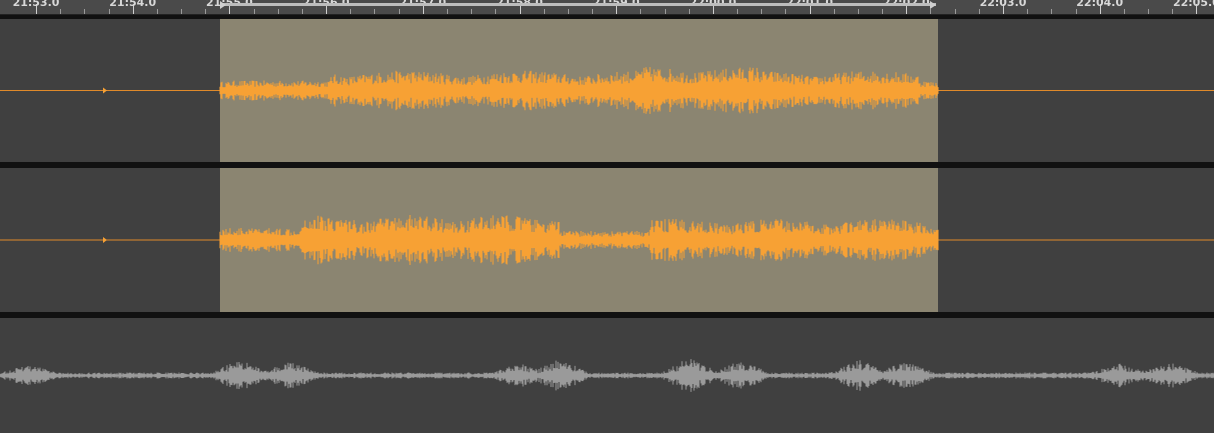 This screenshot has width=1214, height=433. What do you see at coordinates (1193, 4) in the screenshot?
I see `ruler-tick-label: 22:05.0` at bounding box center [1193, 4].